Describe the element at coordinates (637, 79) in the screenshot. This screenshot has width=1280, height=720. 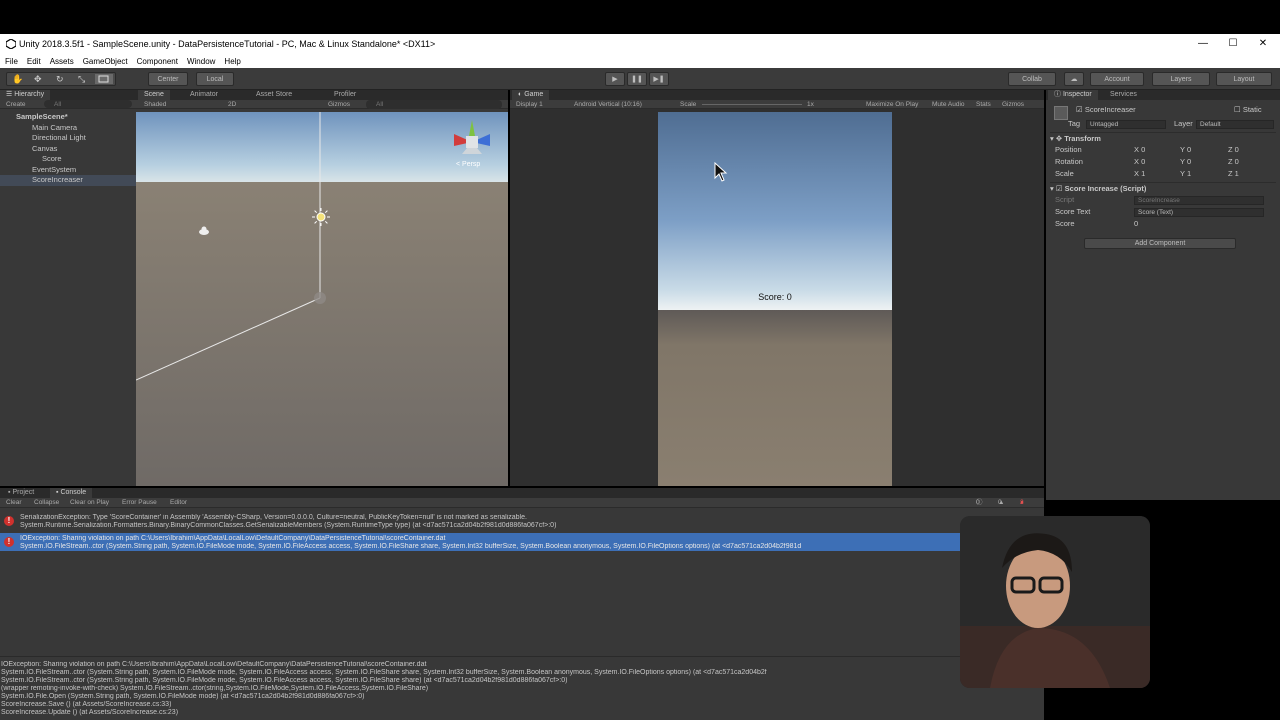
I see `pause-button: ❚❚` at that location.